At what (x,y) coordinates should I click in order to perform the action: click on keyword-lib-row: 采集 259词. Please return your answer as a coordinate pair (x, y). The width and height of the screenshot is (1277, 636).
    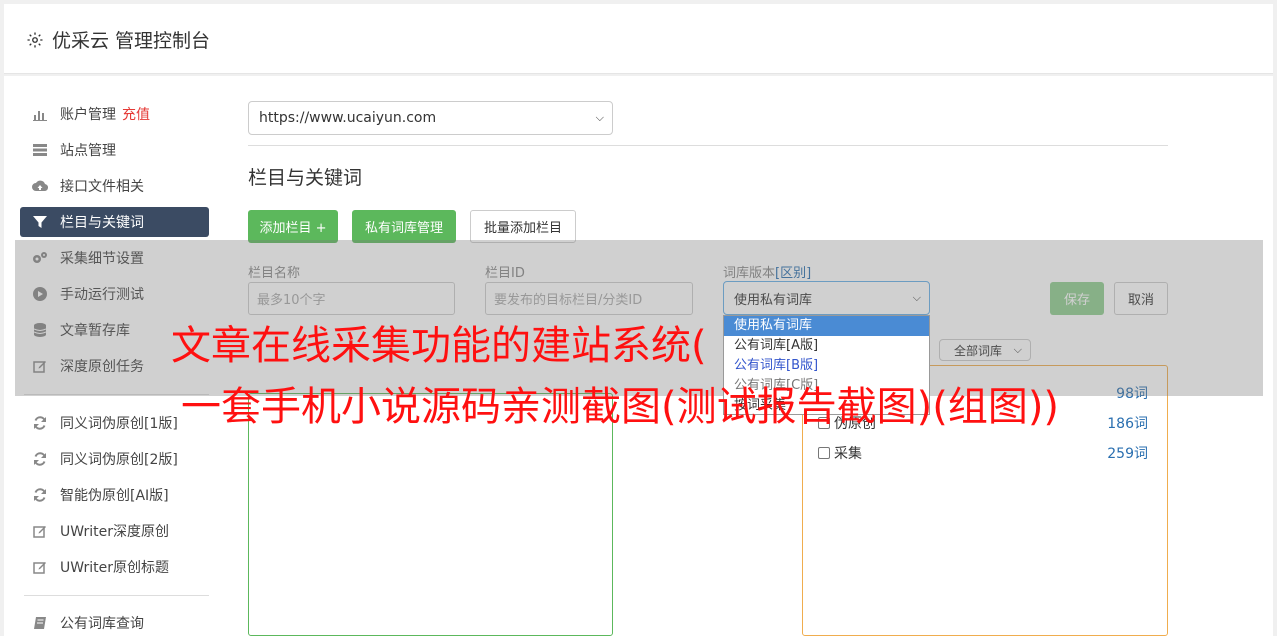
    Looking at the image, I should click on (983, 453).